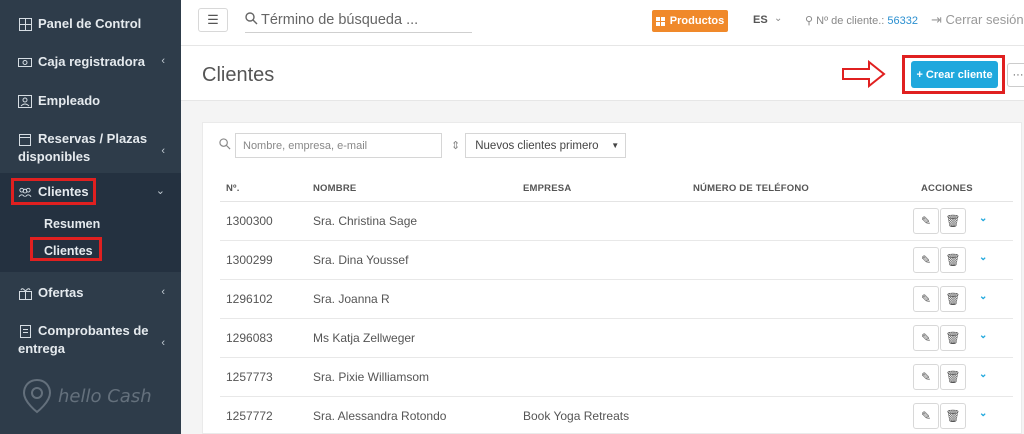  I want to click on language-selector: ES, so click(760, 20).